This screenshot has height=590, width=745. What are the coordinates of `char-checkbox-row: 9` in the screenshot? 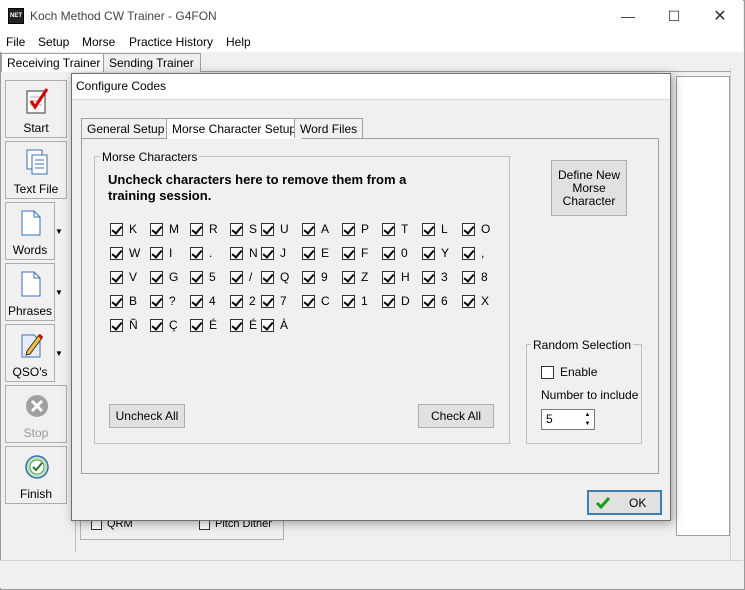 It's located at (315, 277).